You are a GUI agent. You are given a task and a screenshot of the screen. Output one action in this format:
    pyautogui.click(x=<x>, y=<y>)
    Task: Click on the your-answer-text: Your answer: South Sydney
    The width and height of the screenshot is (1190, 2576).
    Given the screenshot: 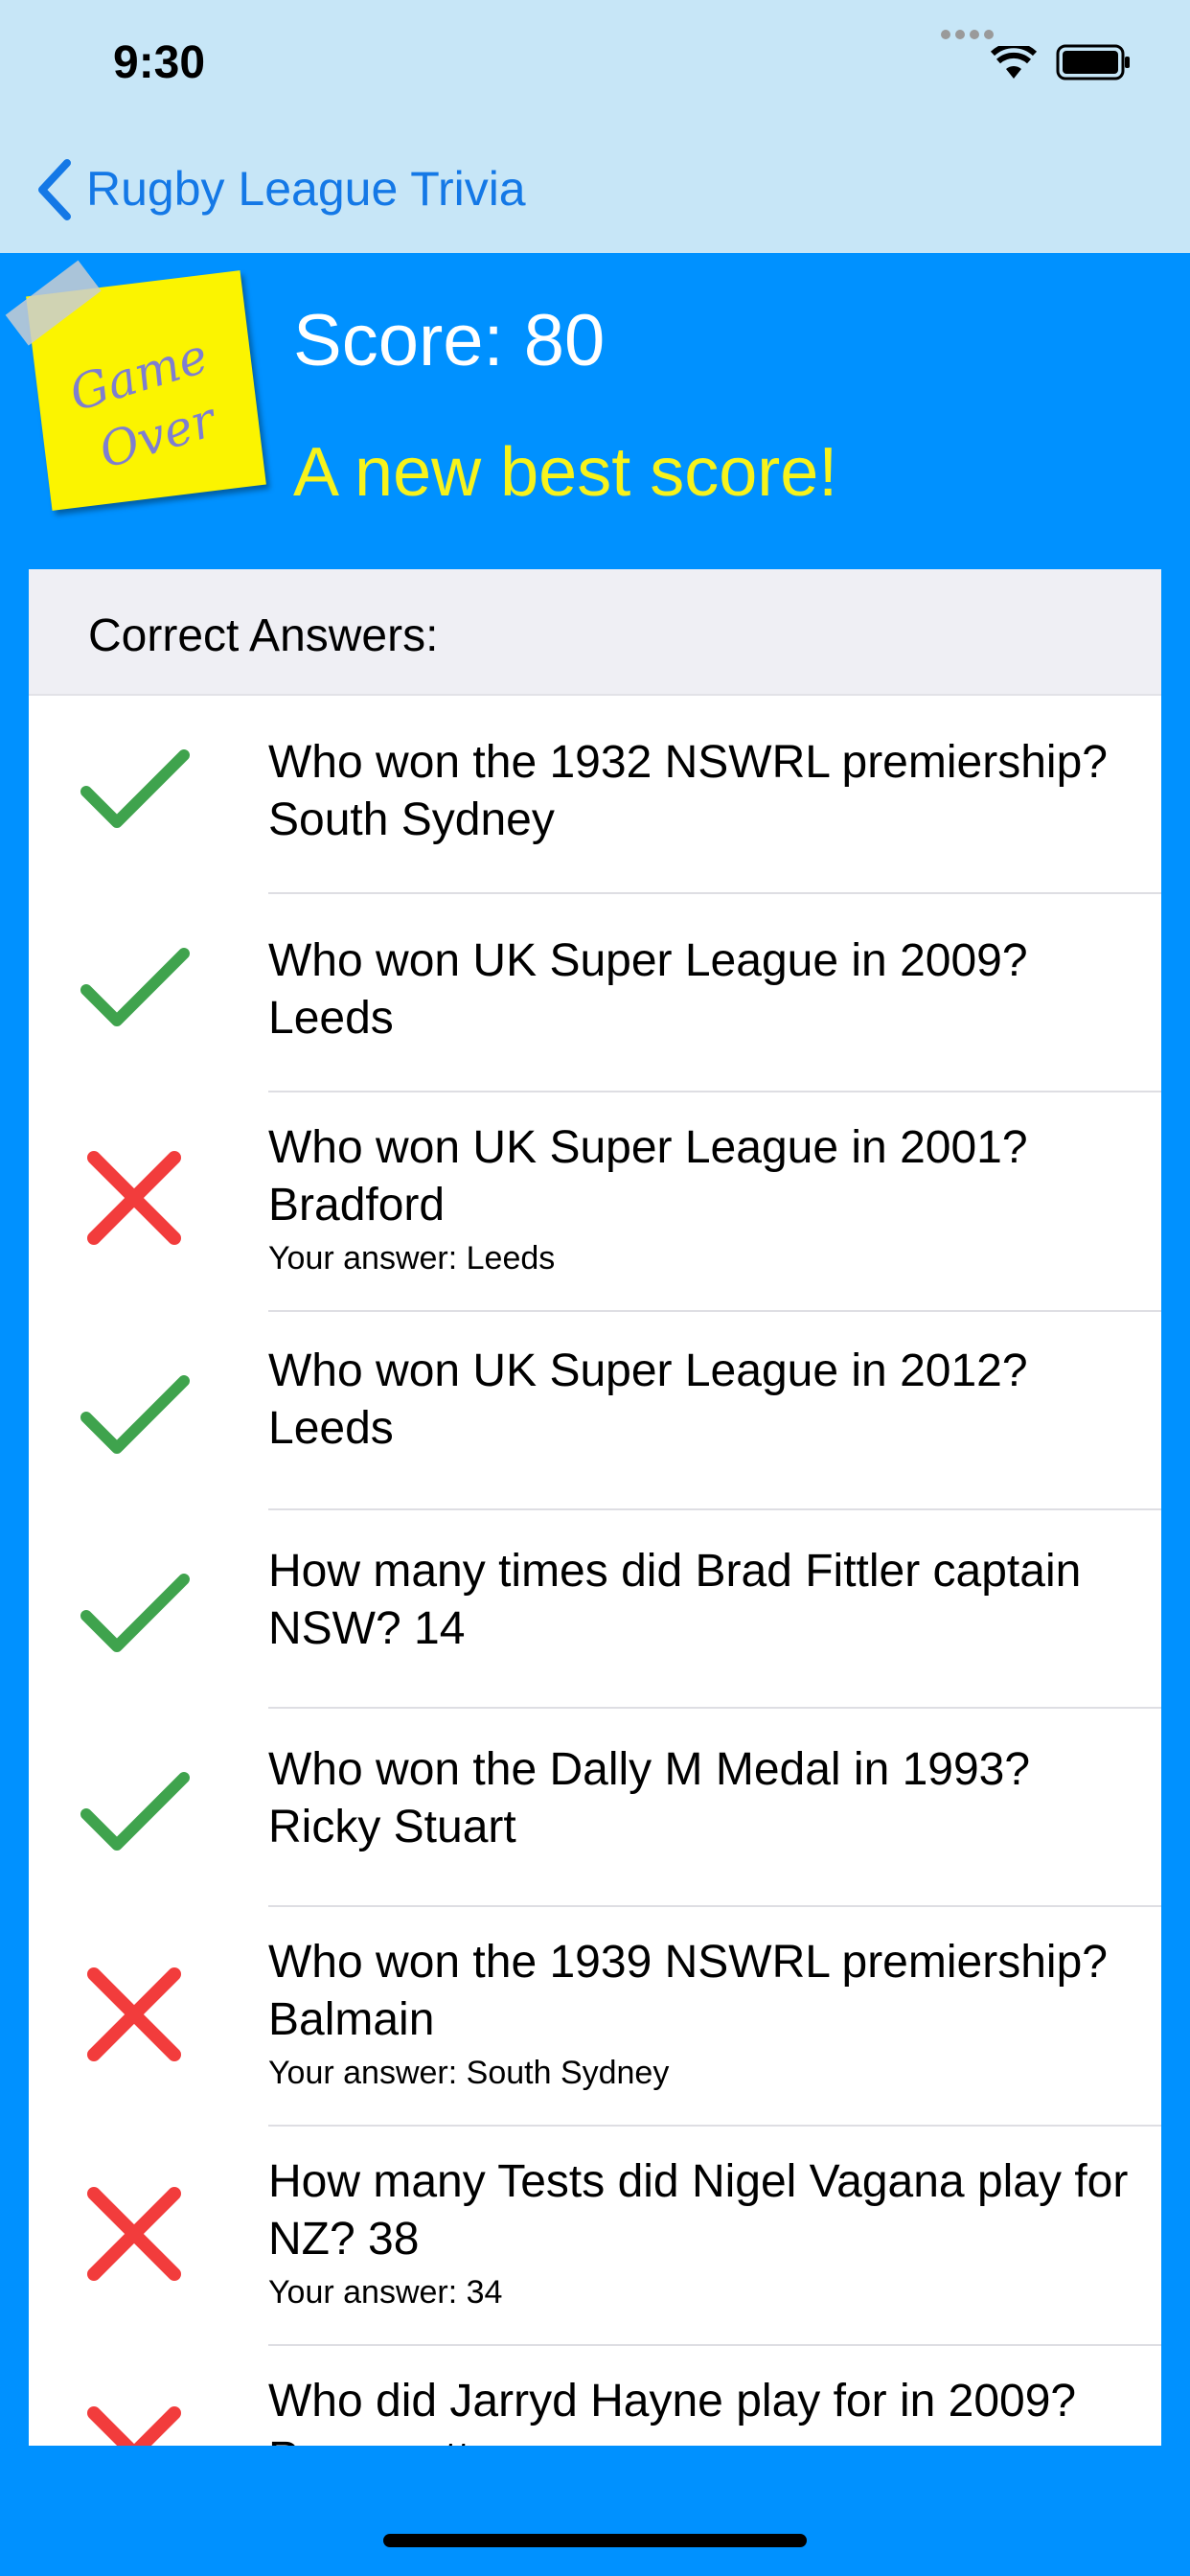 What is the action you would take?
    pyautogui.click(x=469, y=2073)
    